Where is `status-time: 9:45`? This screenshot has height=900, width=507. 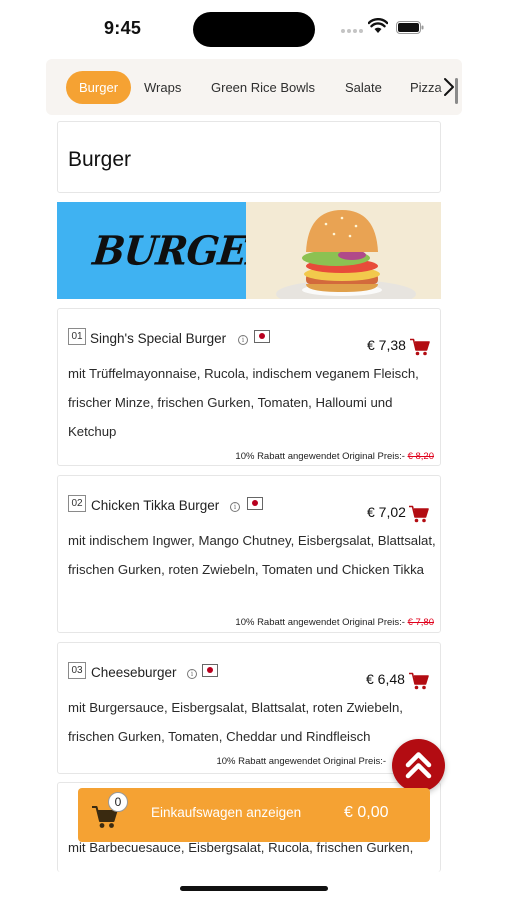
status-time: 9:45 is located at coordinates (123, 28).